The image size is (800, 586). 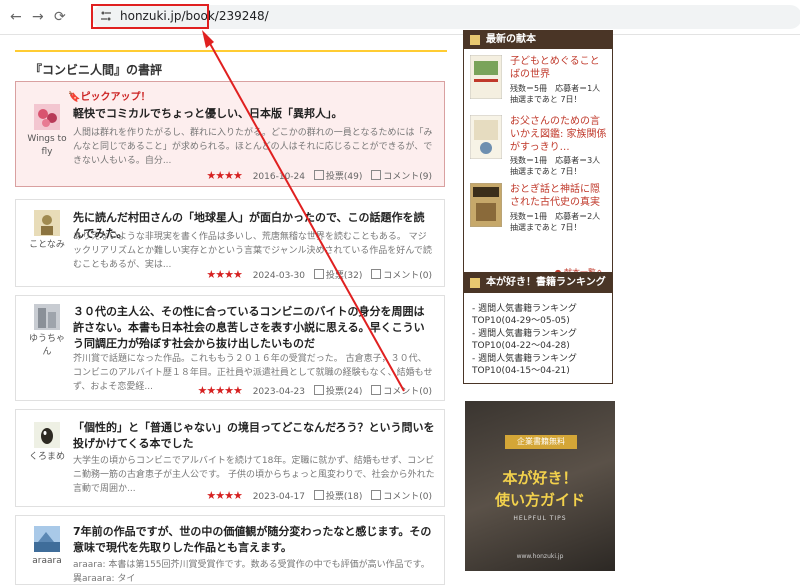 I want to click on reviewer-name: ことなみ, so click(x=47, y=245).